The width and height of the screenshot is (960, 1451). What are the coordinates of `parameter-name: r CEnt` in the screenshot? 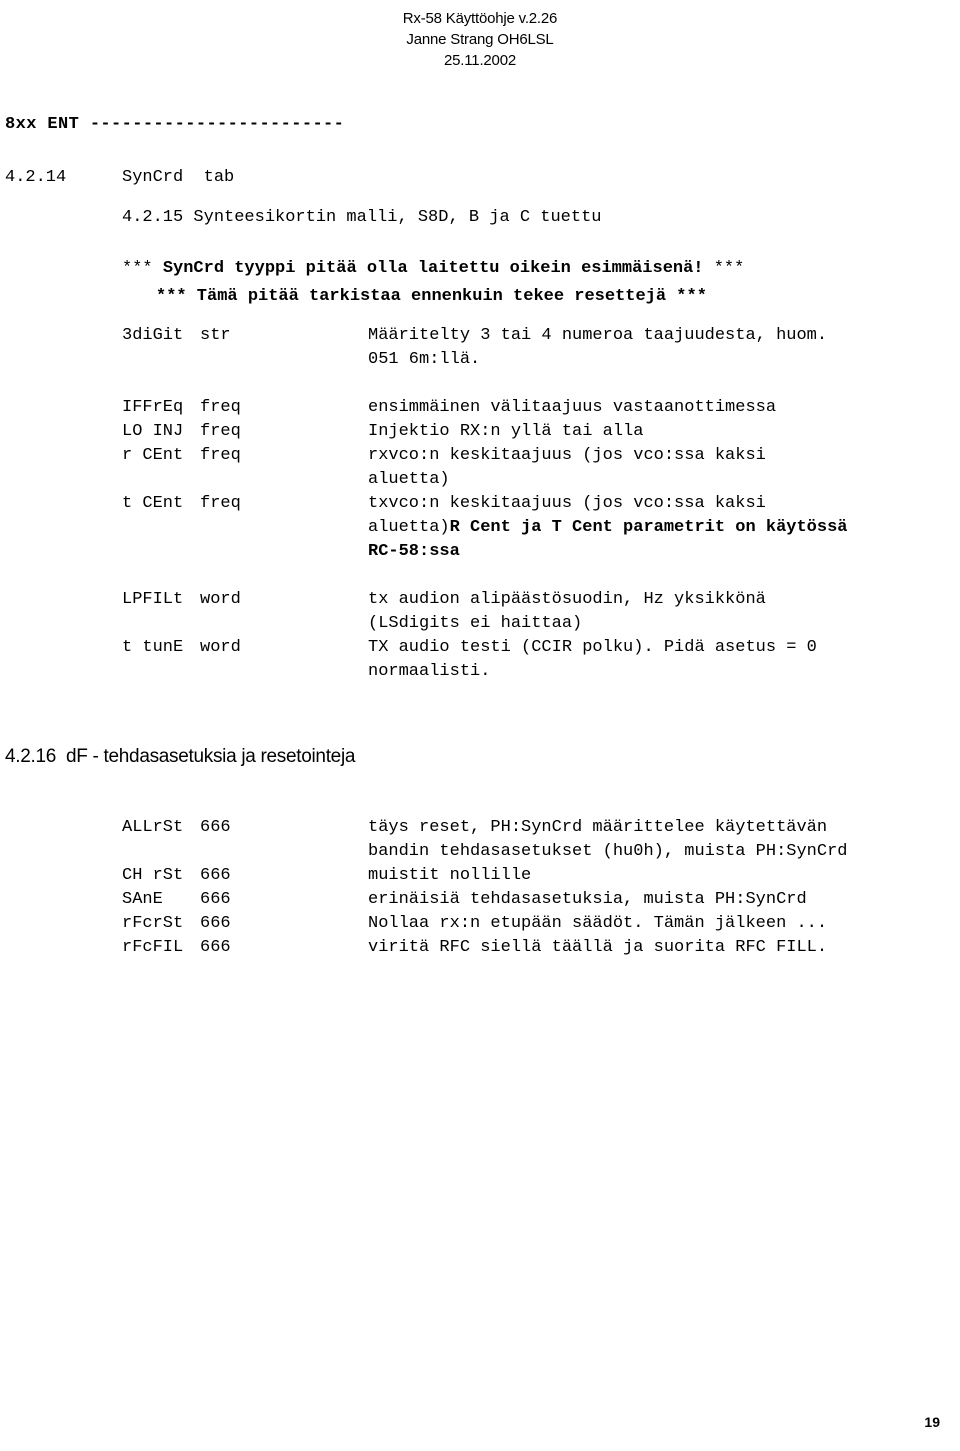 It's located at (153, 455).